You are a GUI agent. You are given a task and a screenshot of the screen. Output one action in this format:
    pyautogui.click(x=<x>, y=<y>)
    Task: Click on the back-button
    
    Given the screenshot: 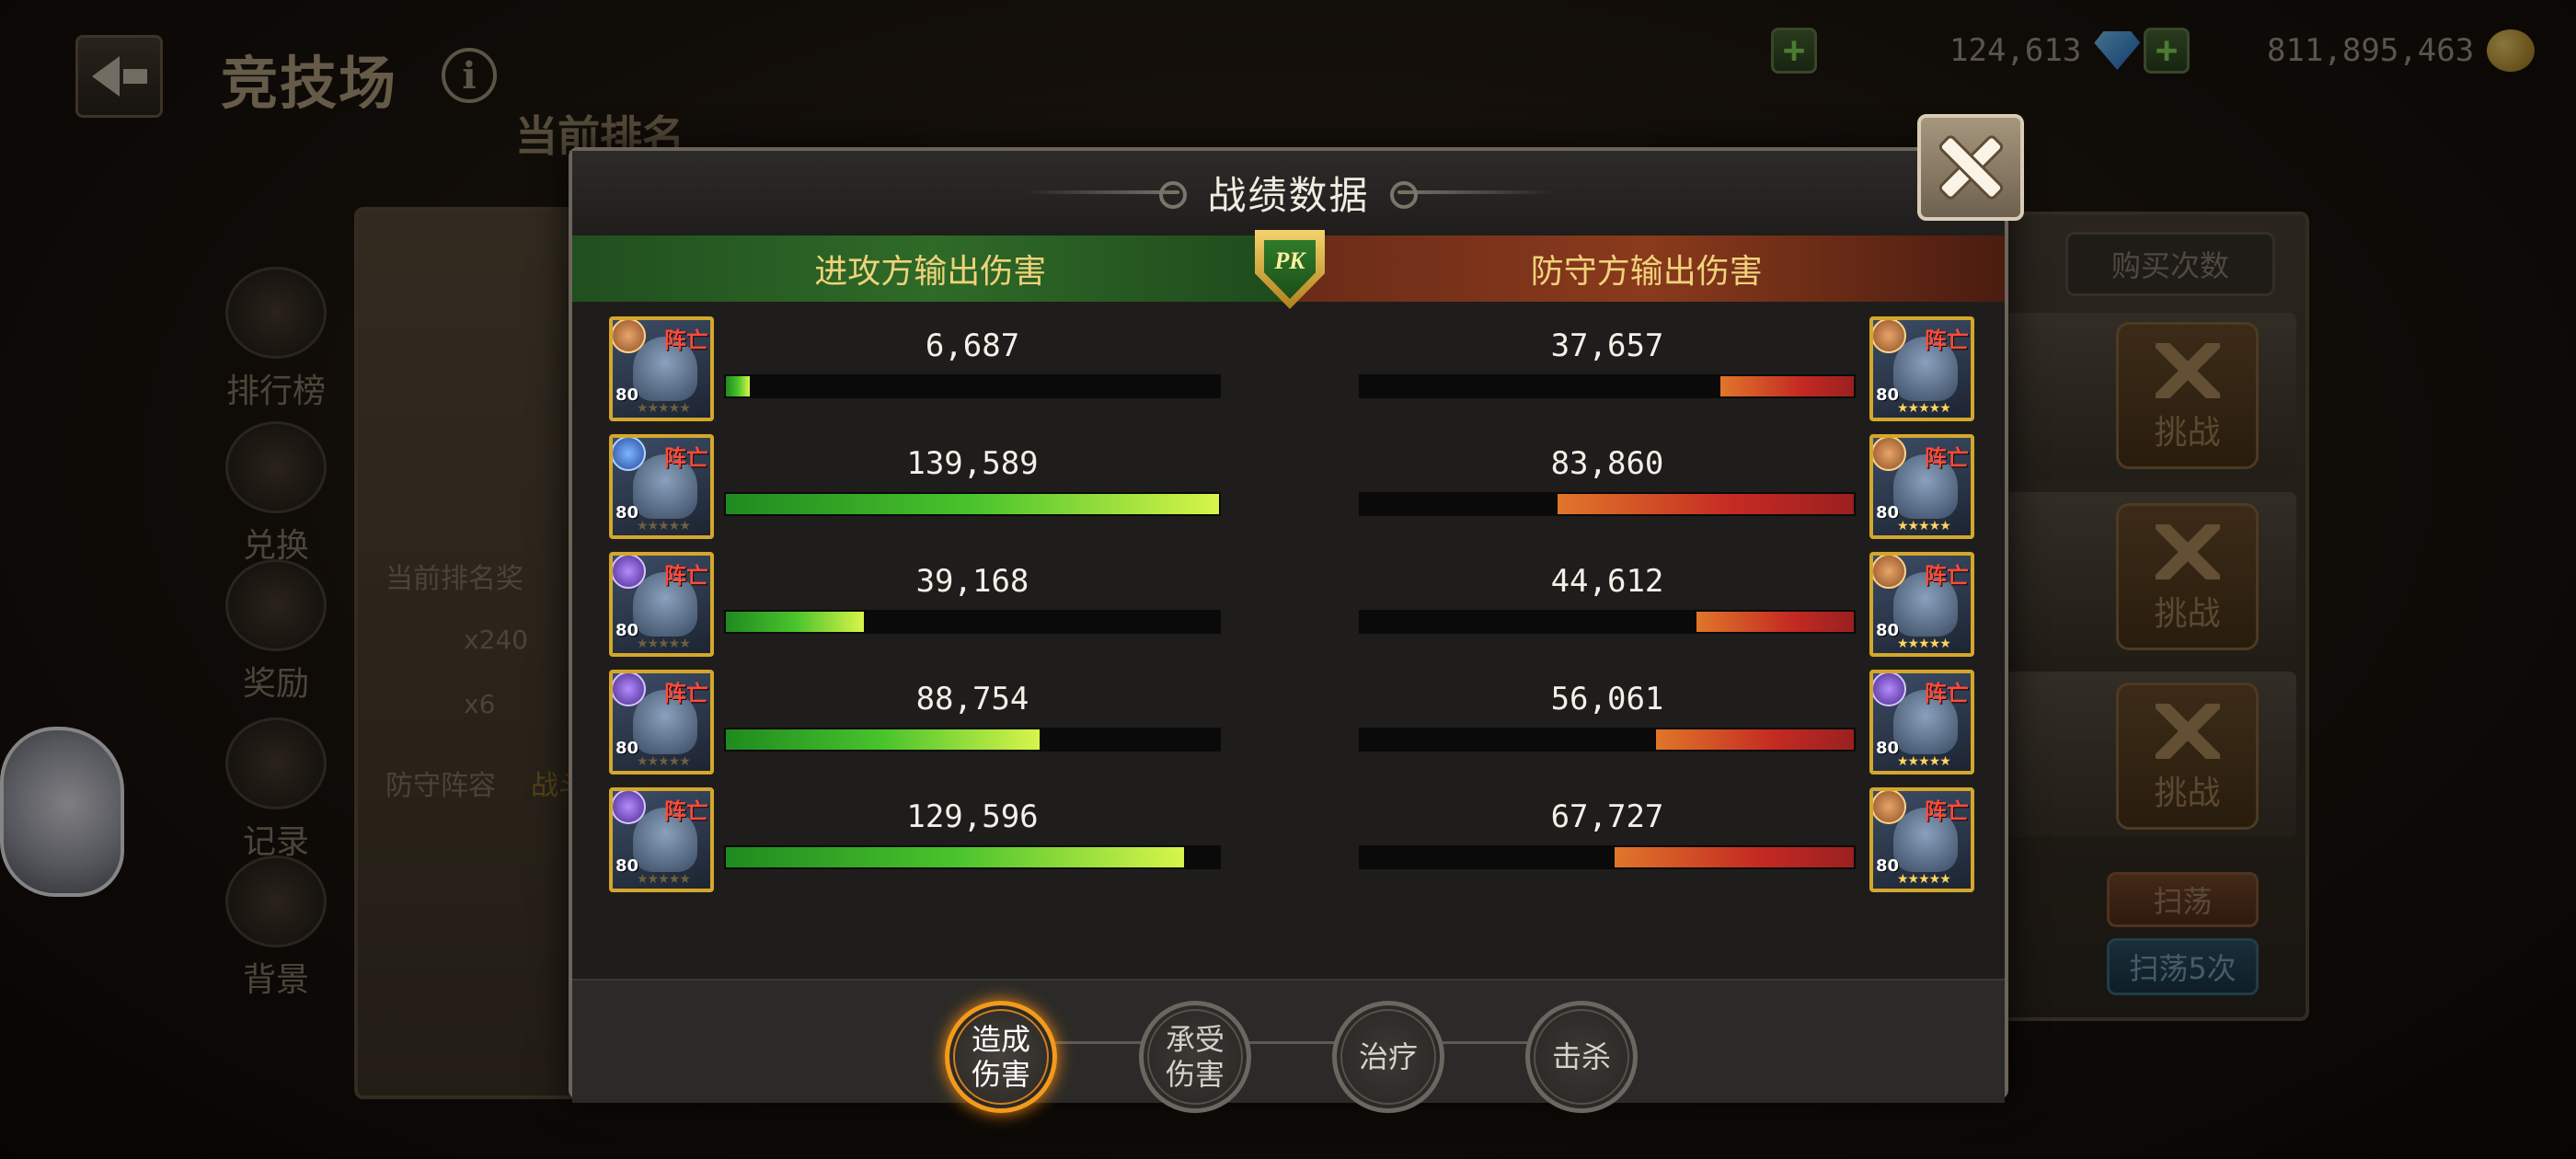 What is the action you would take?
    pyautogui.click(x=119, y=76)
    